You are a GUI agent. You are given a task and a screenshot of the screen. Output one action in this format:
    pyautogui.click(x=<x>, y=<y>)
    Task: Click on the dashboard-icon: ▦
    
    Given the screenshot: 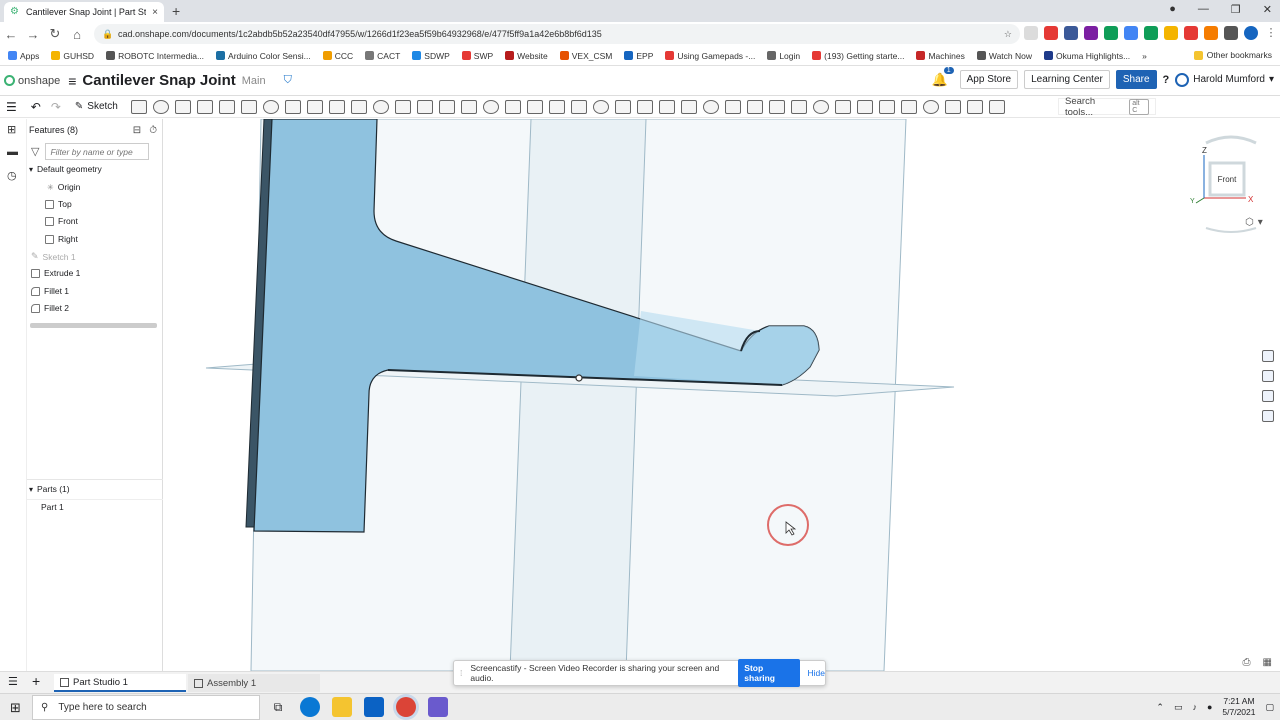 What is the action you would take?
    pyautogui.click(x=1267, y=662)
    